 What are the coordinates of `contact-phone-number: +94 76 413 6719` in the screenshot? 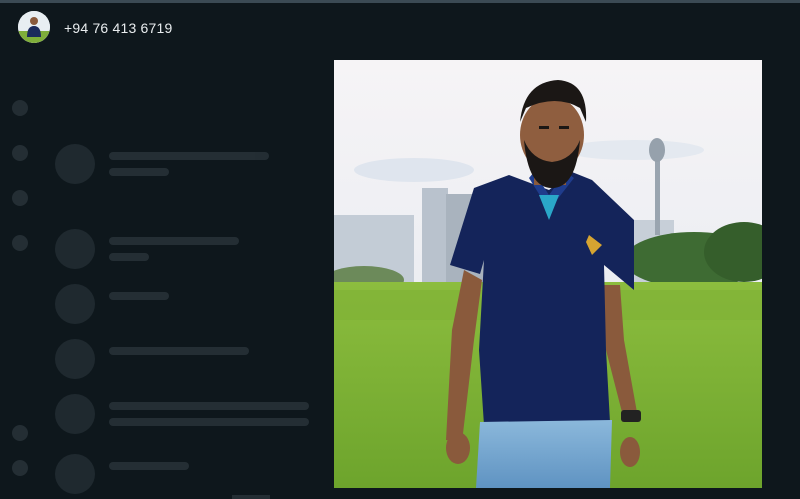 It's located at (118, 28).